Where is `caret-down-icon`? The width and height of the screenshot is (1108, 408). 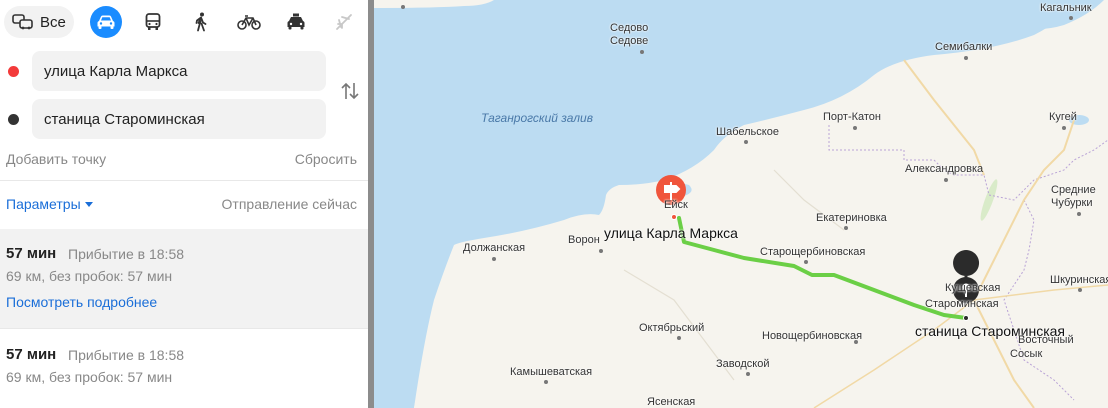 caret-down-icon is located at coordinates (88, 204).